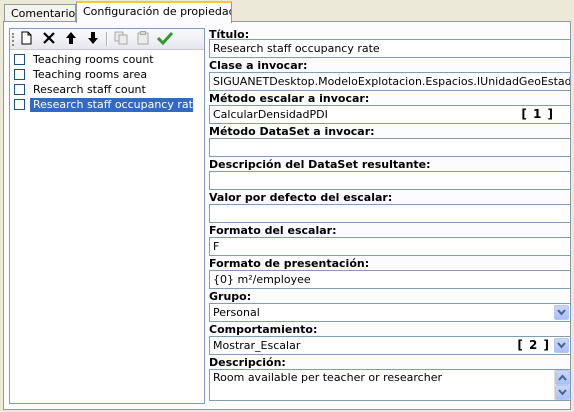 This screenshot has width=574, height=412. I want to click on list-toolbar, so click(107, 39).